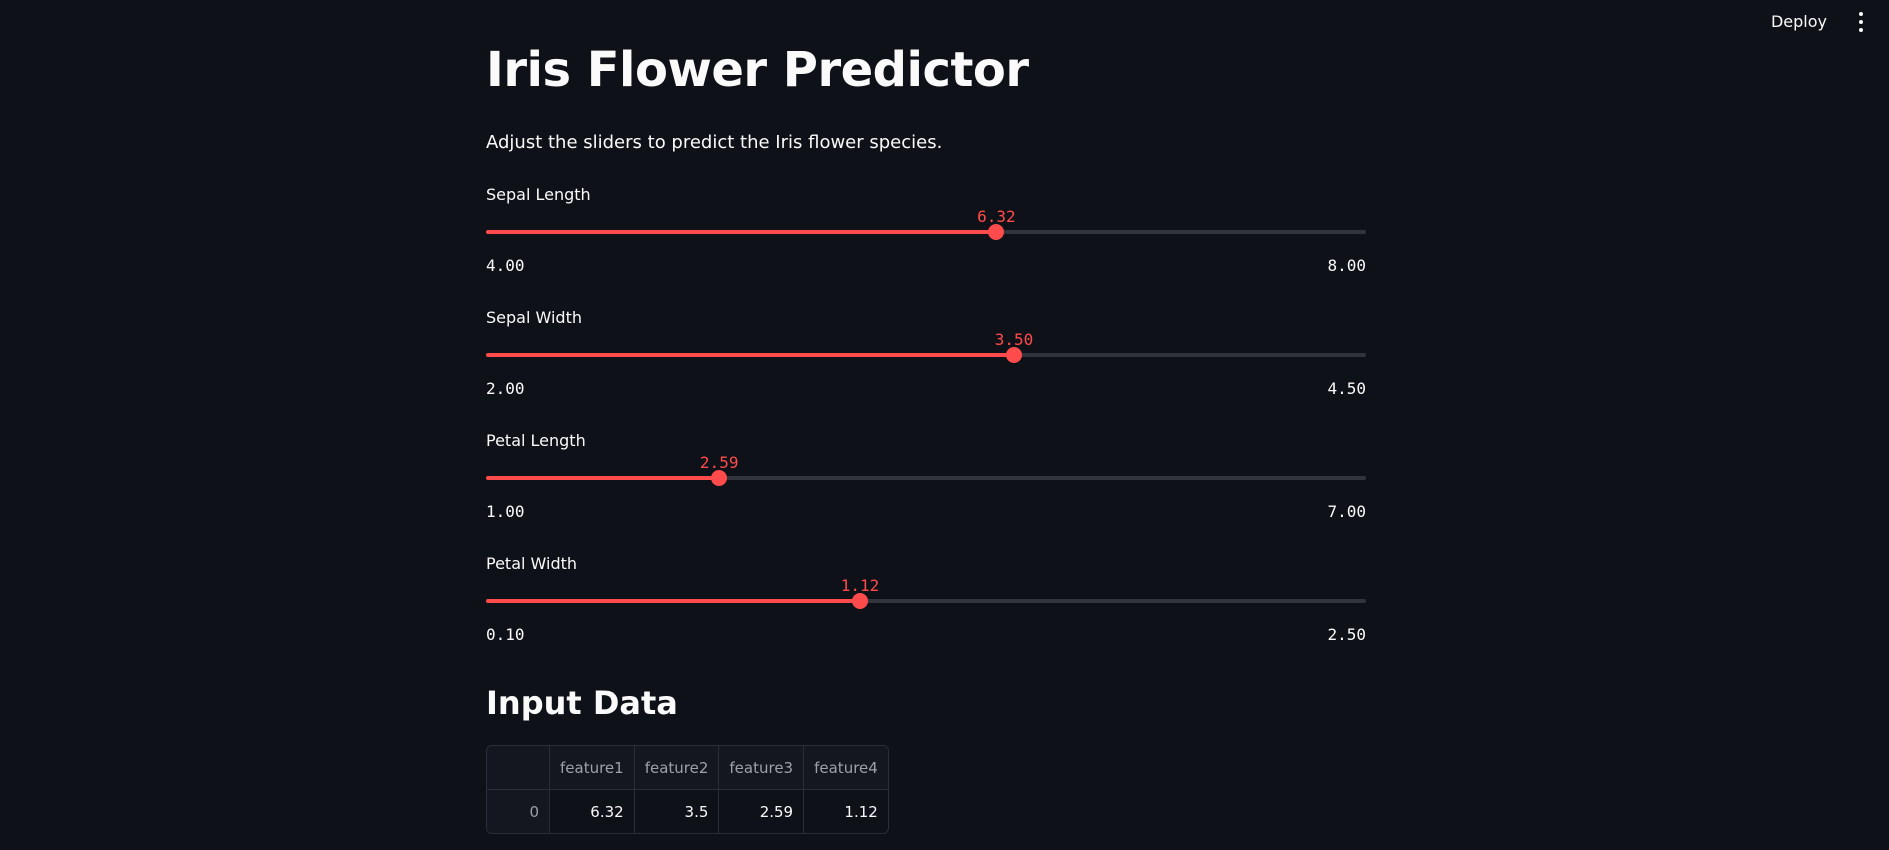 This screenshot has height=850, width=1889. Describe the element at coordinates (944, 22) in the screenshot. I see `top-bar: Deploy` at that location.